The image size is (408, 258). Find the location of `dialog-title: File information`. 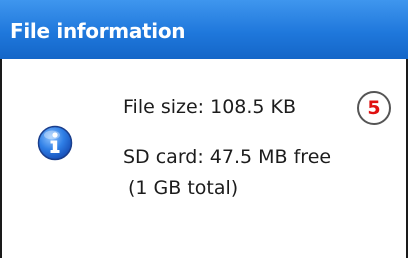

dialog-title: File information is located at coordinates (98, 31).